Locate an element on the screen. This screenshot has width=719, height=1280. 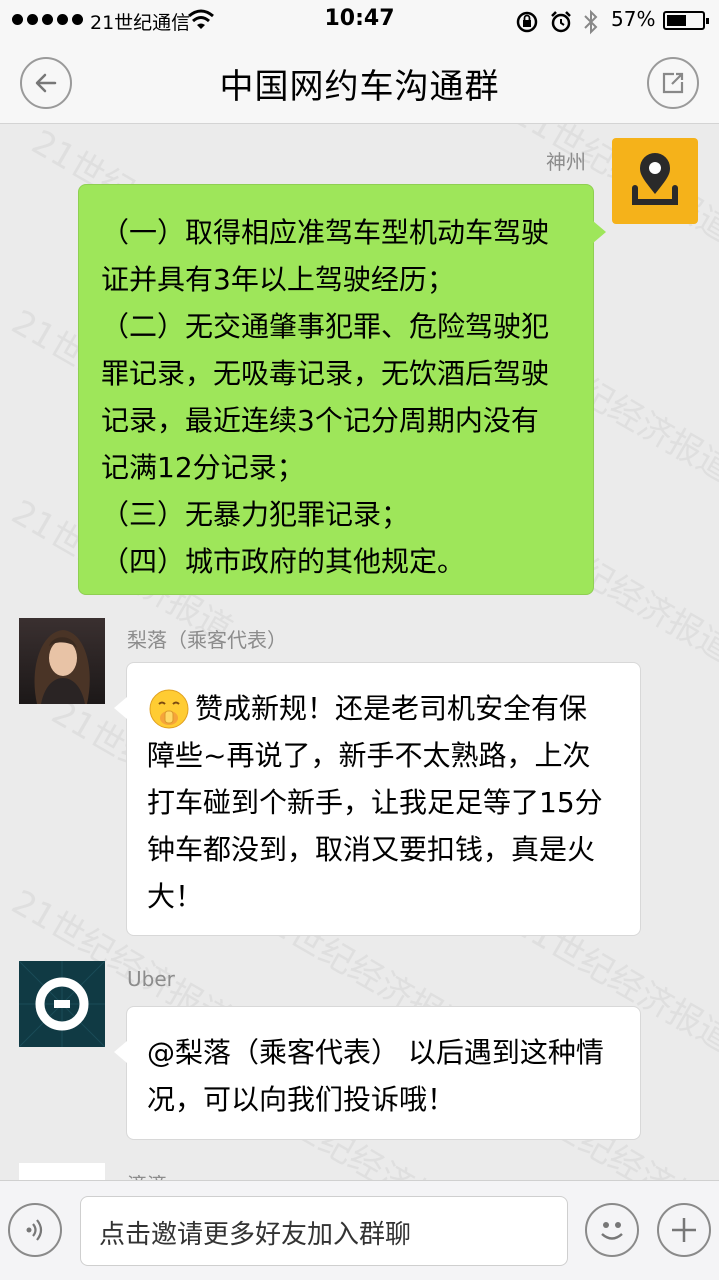
avatar-liluo is located at coordinates (62, 661).